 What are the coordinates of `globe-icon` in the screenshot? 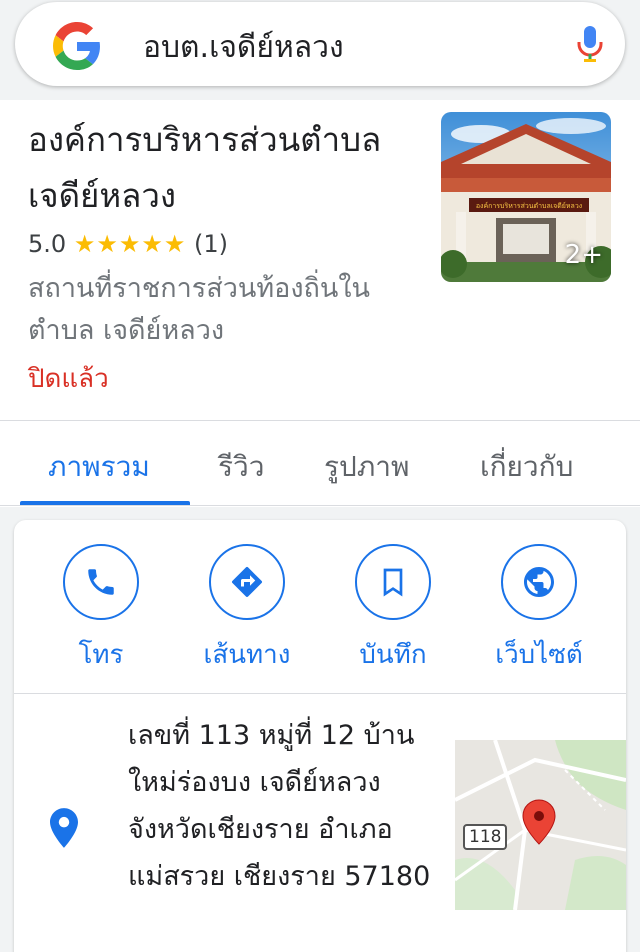 It's located at (539, 582).